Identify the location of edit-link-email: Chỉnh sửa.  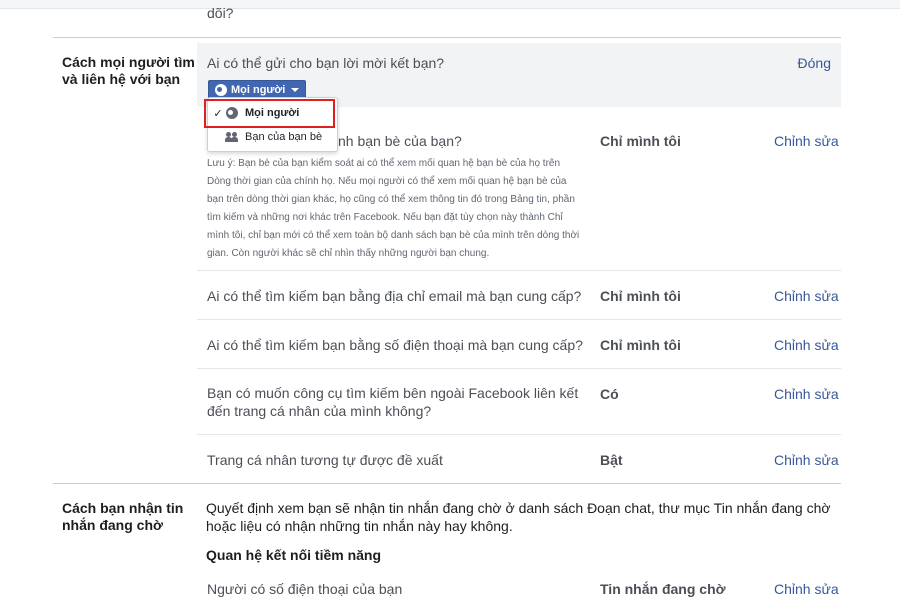
(806, 296).